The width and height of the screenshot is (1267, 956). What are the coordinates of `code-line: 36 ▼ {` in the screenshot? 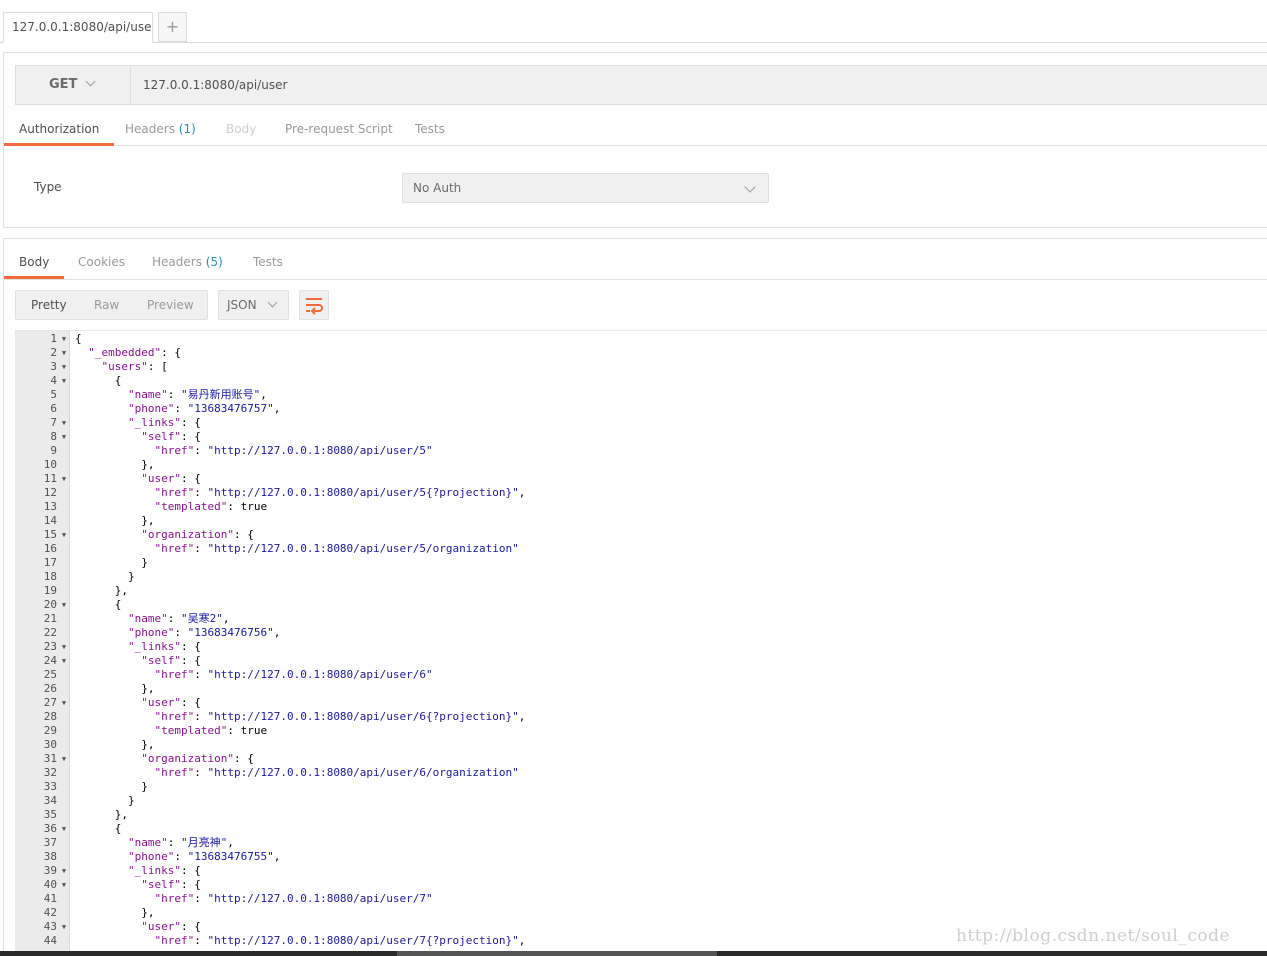 It's located at (641, 829).